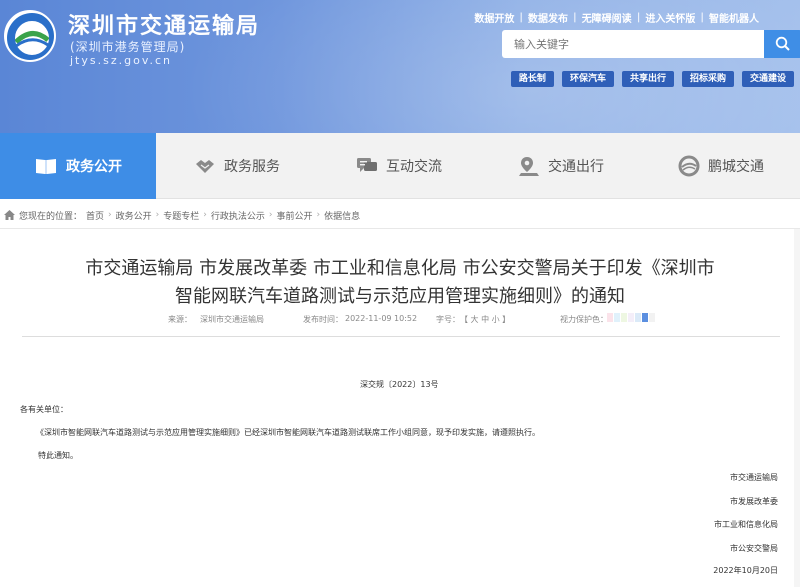  What do you see at coordinates (610, 317) in the screenshot?
I see `swatch-pink` at bounding box center [610, 317].